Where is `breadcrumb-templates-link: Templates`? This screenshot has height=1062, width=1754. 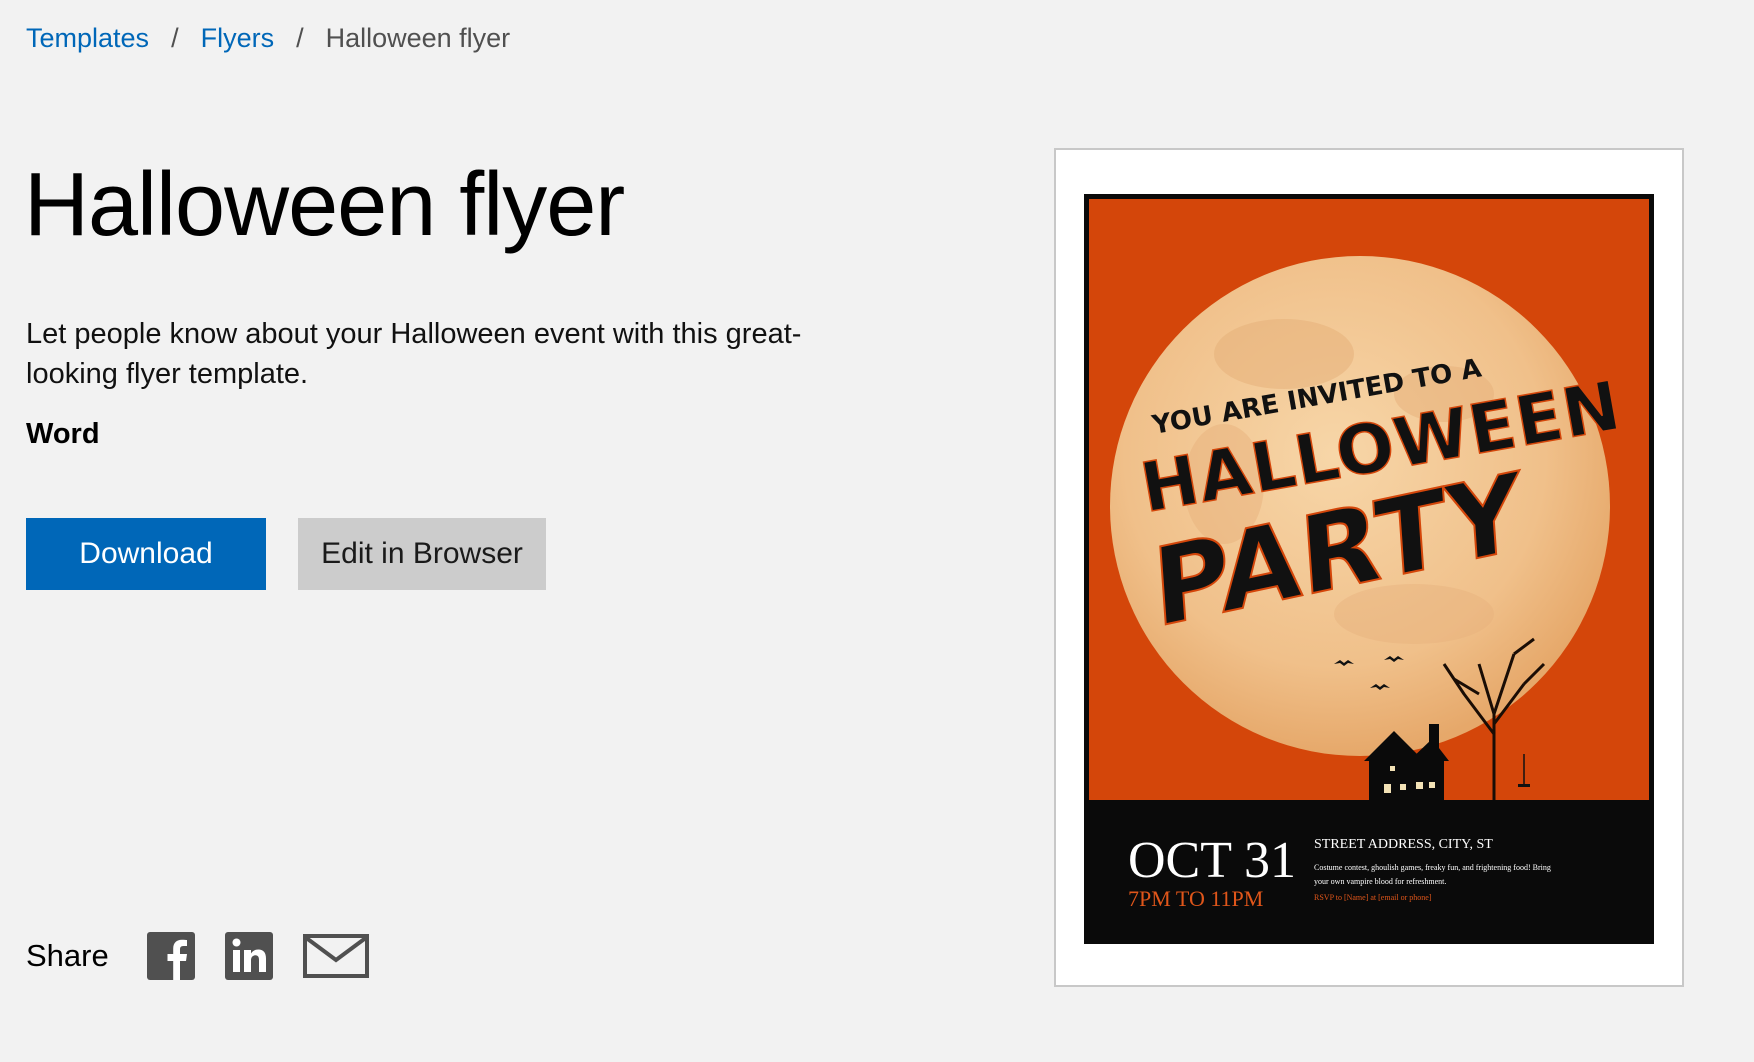
breadcrumb-templates-link: Templates is located at coordinates (87, 38).